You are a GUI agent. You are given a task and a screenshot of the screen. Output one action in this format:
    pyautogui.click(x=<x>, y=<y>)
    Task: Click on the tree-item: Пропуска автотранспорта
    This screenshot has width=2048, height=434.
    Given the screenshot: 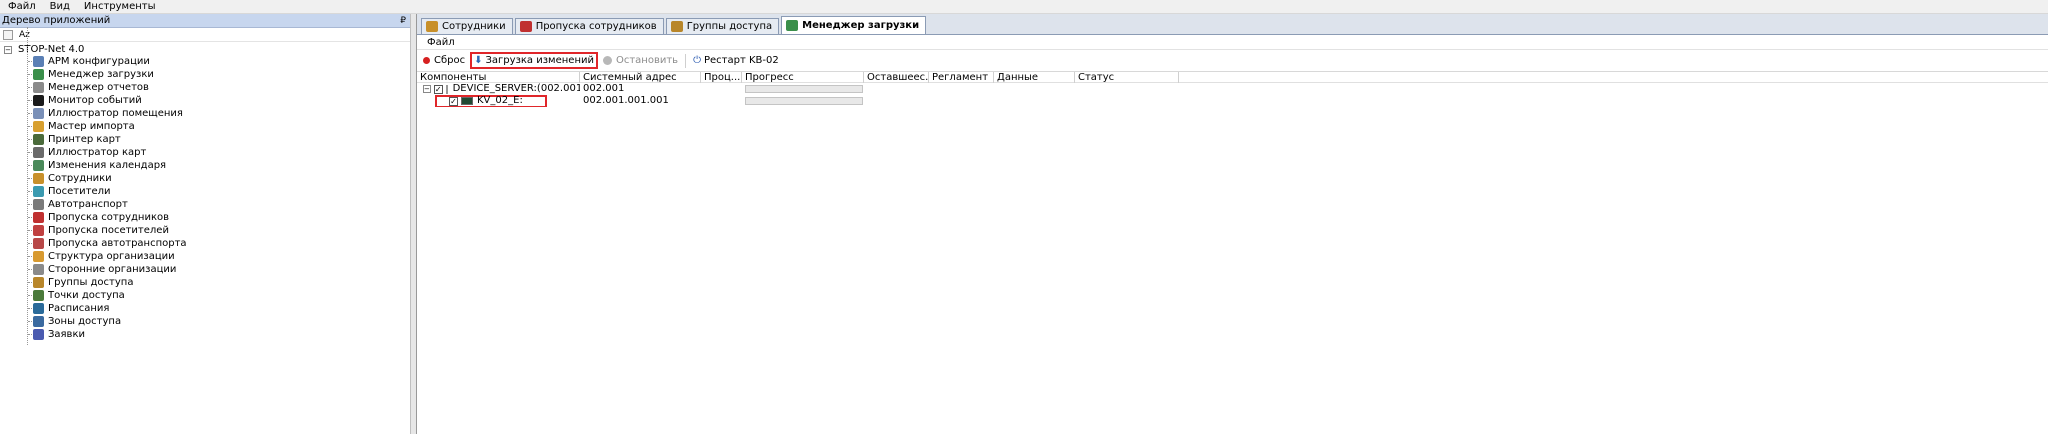 What is the action you would take?
    pyautogui.click(x=205, y=243)
    